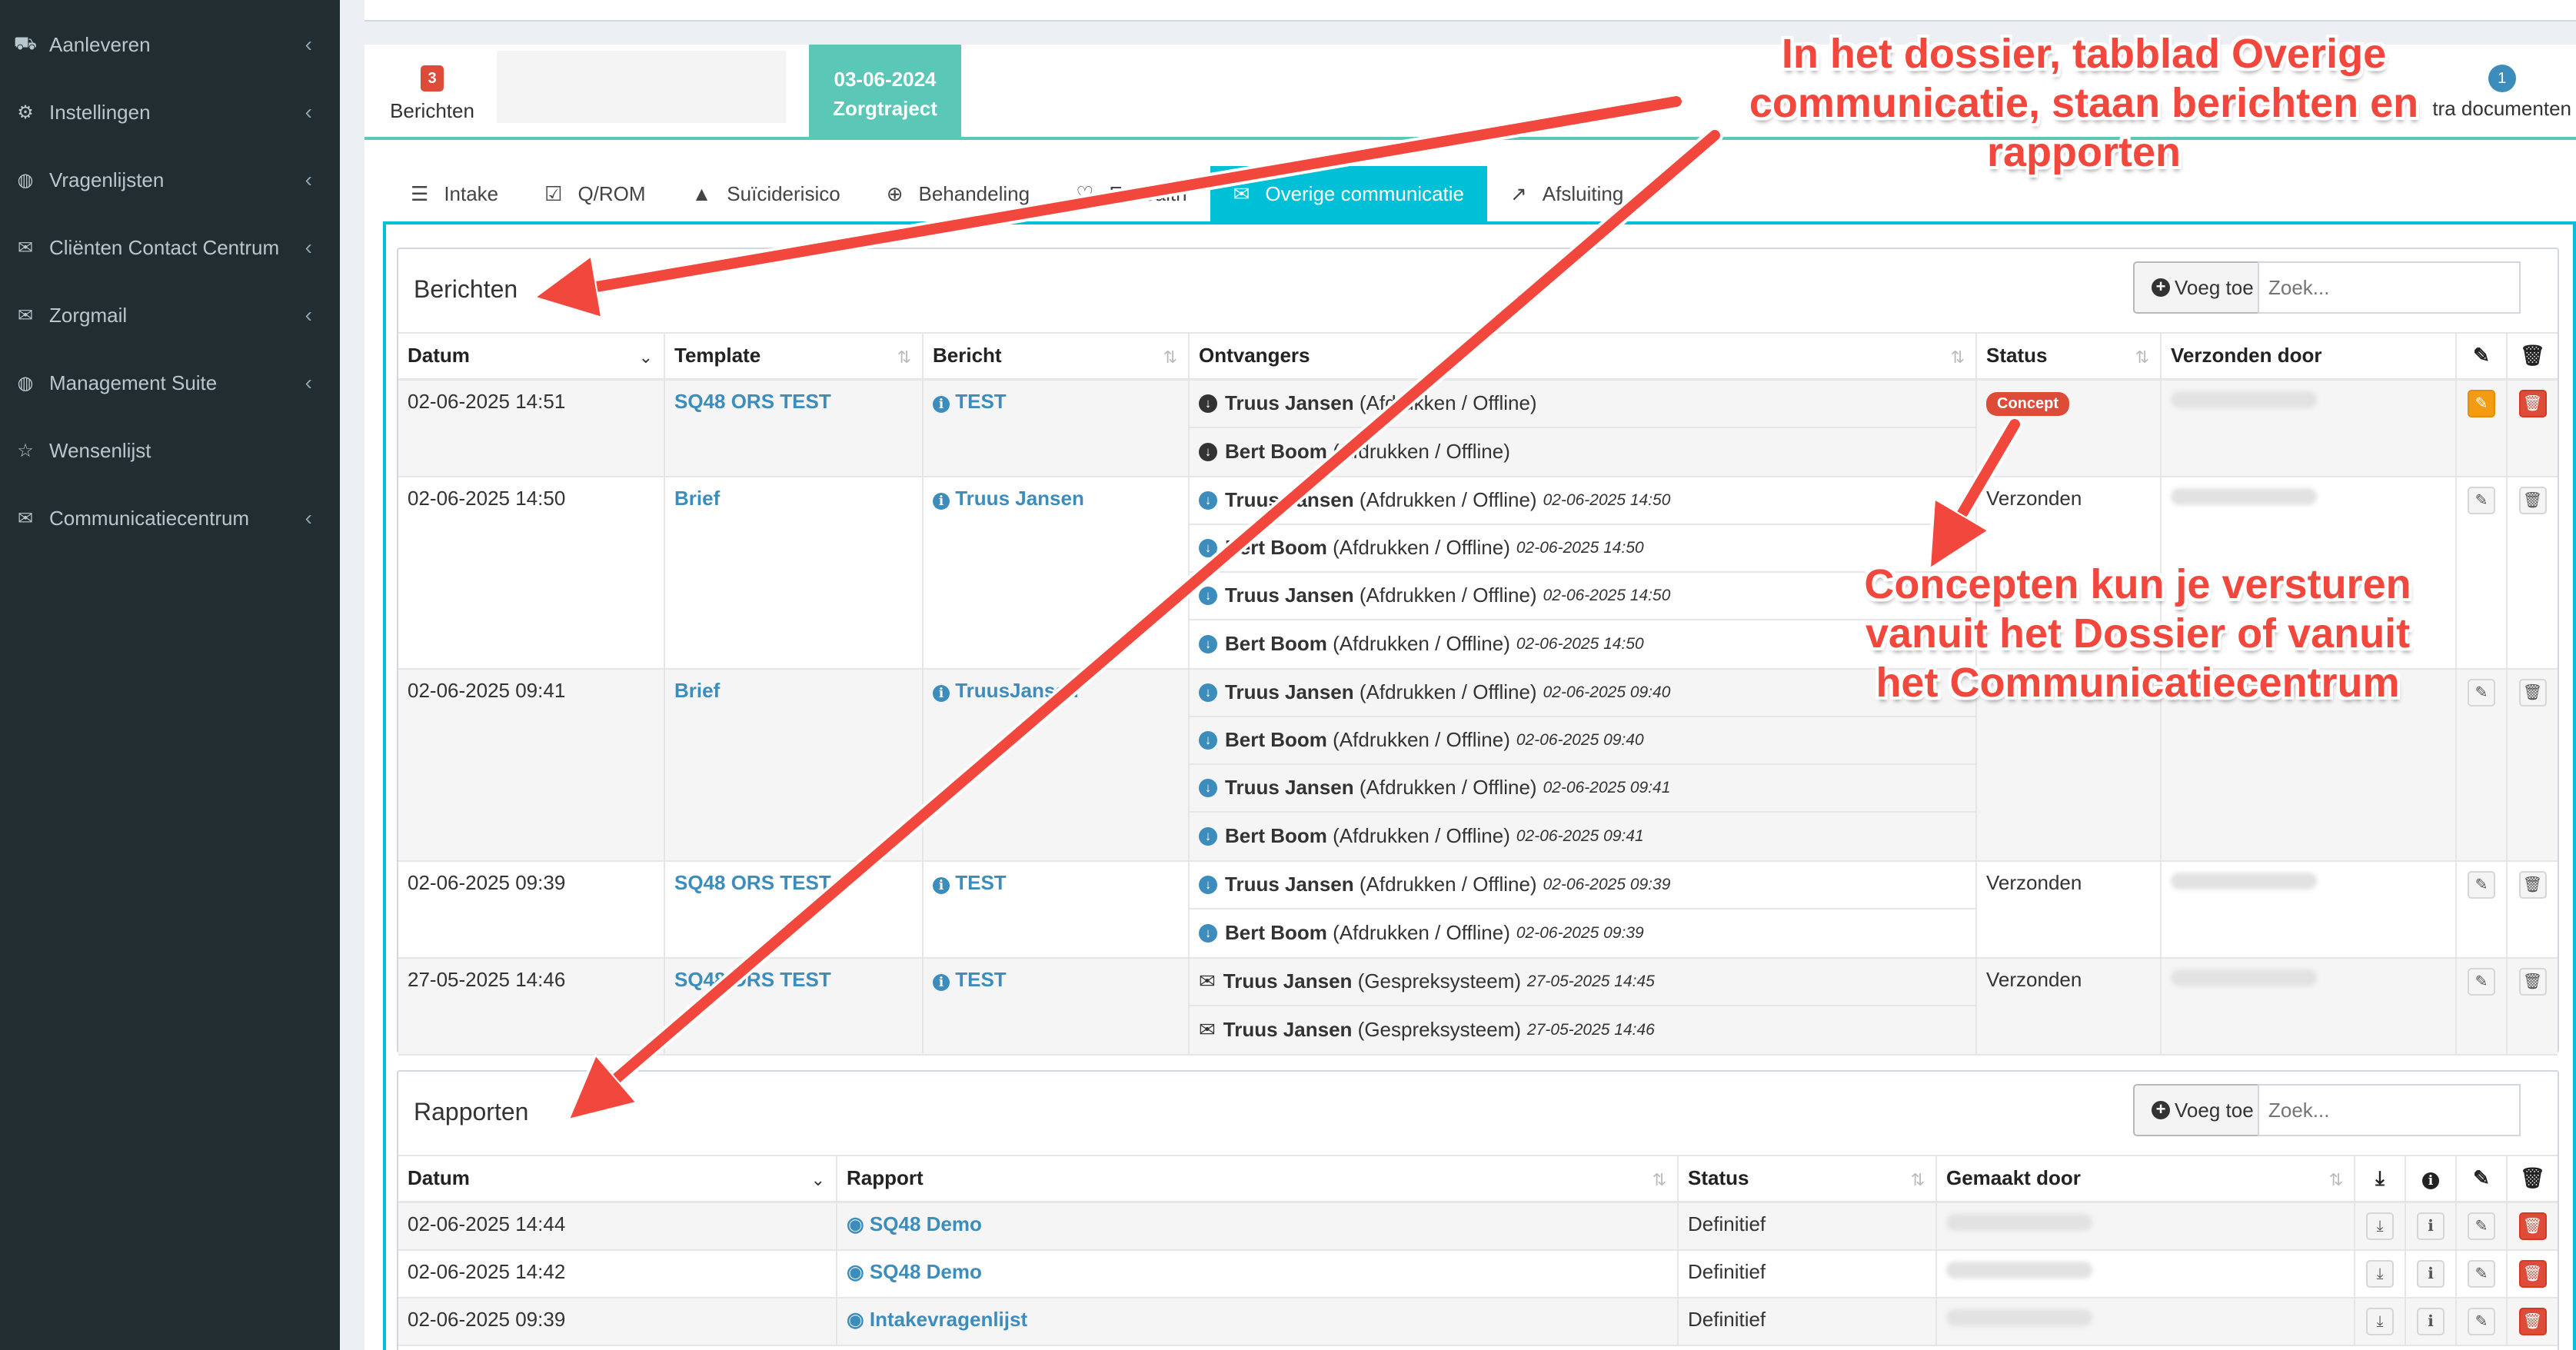 This screenshot has height=1350, width=2576. I want to click on tab-overige-communicatie: ✉ Overige communicatie, so click(1349, 193).